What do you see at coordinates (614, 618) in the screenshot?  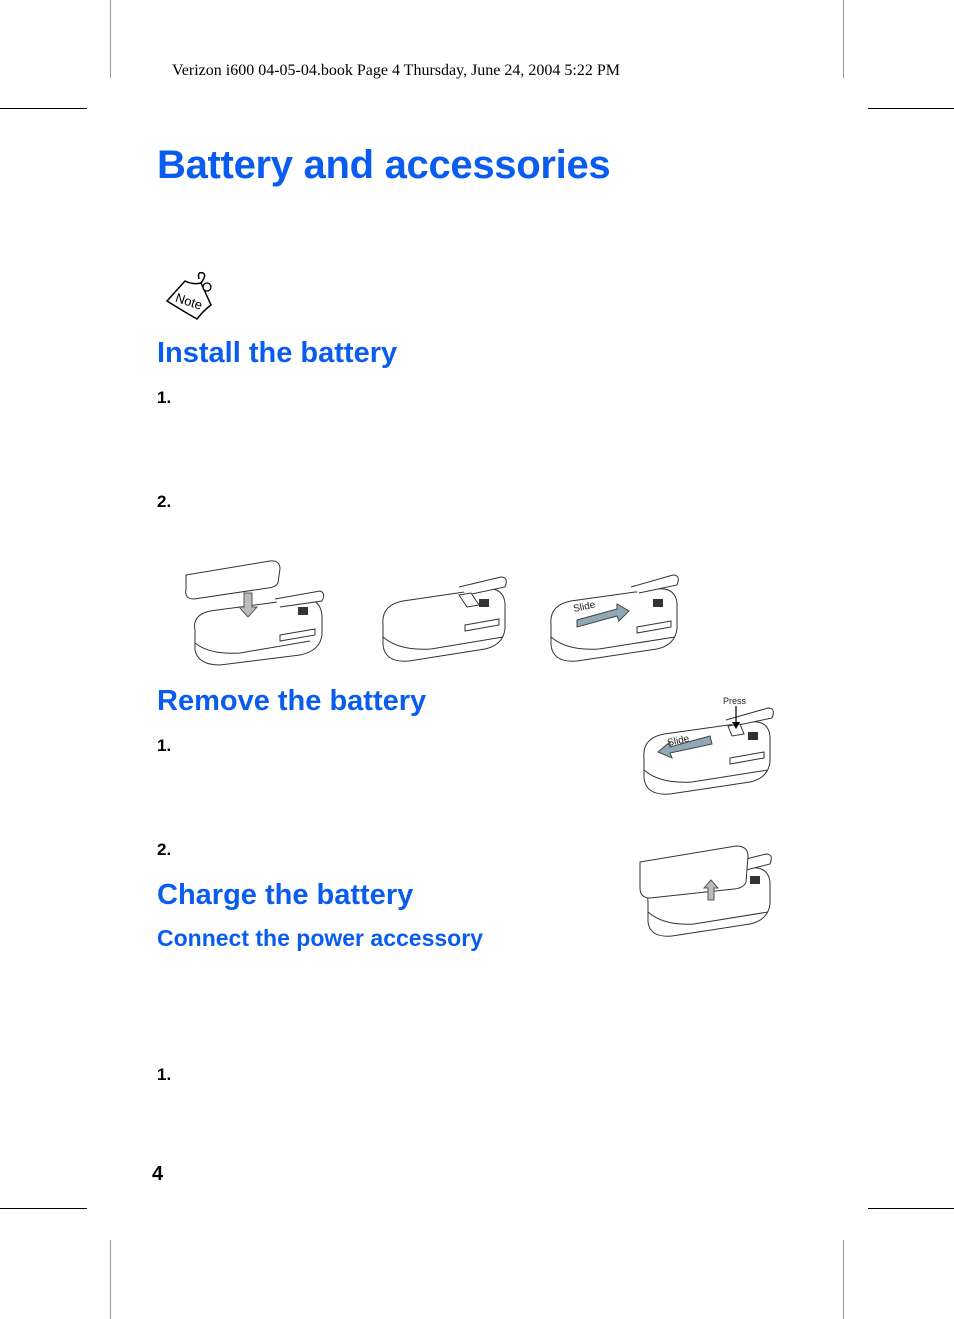 I see `battery-slide-lock-illustration: Slide` at bounding box center [614, 618].